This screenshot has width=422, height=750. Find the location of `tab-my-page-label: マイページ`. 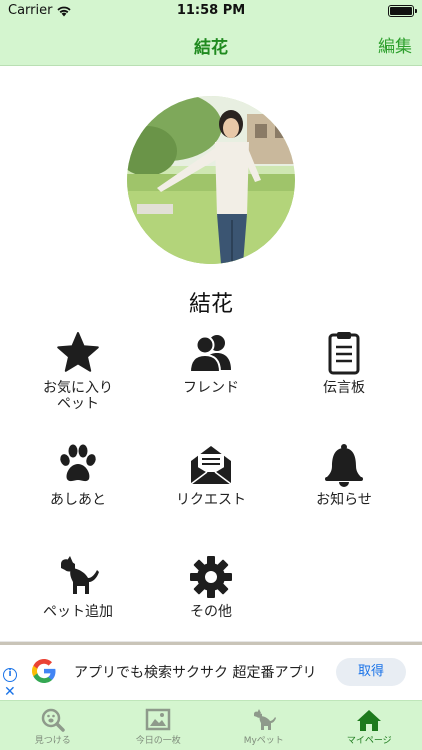

tab-my-page-label: マイページ is located at coordinates (369, 741).